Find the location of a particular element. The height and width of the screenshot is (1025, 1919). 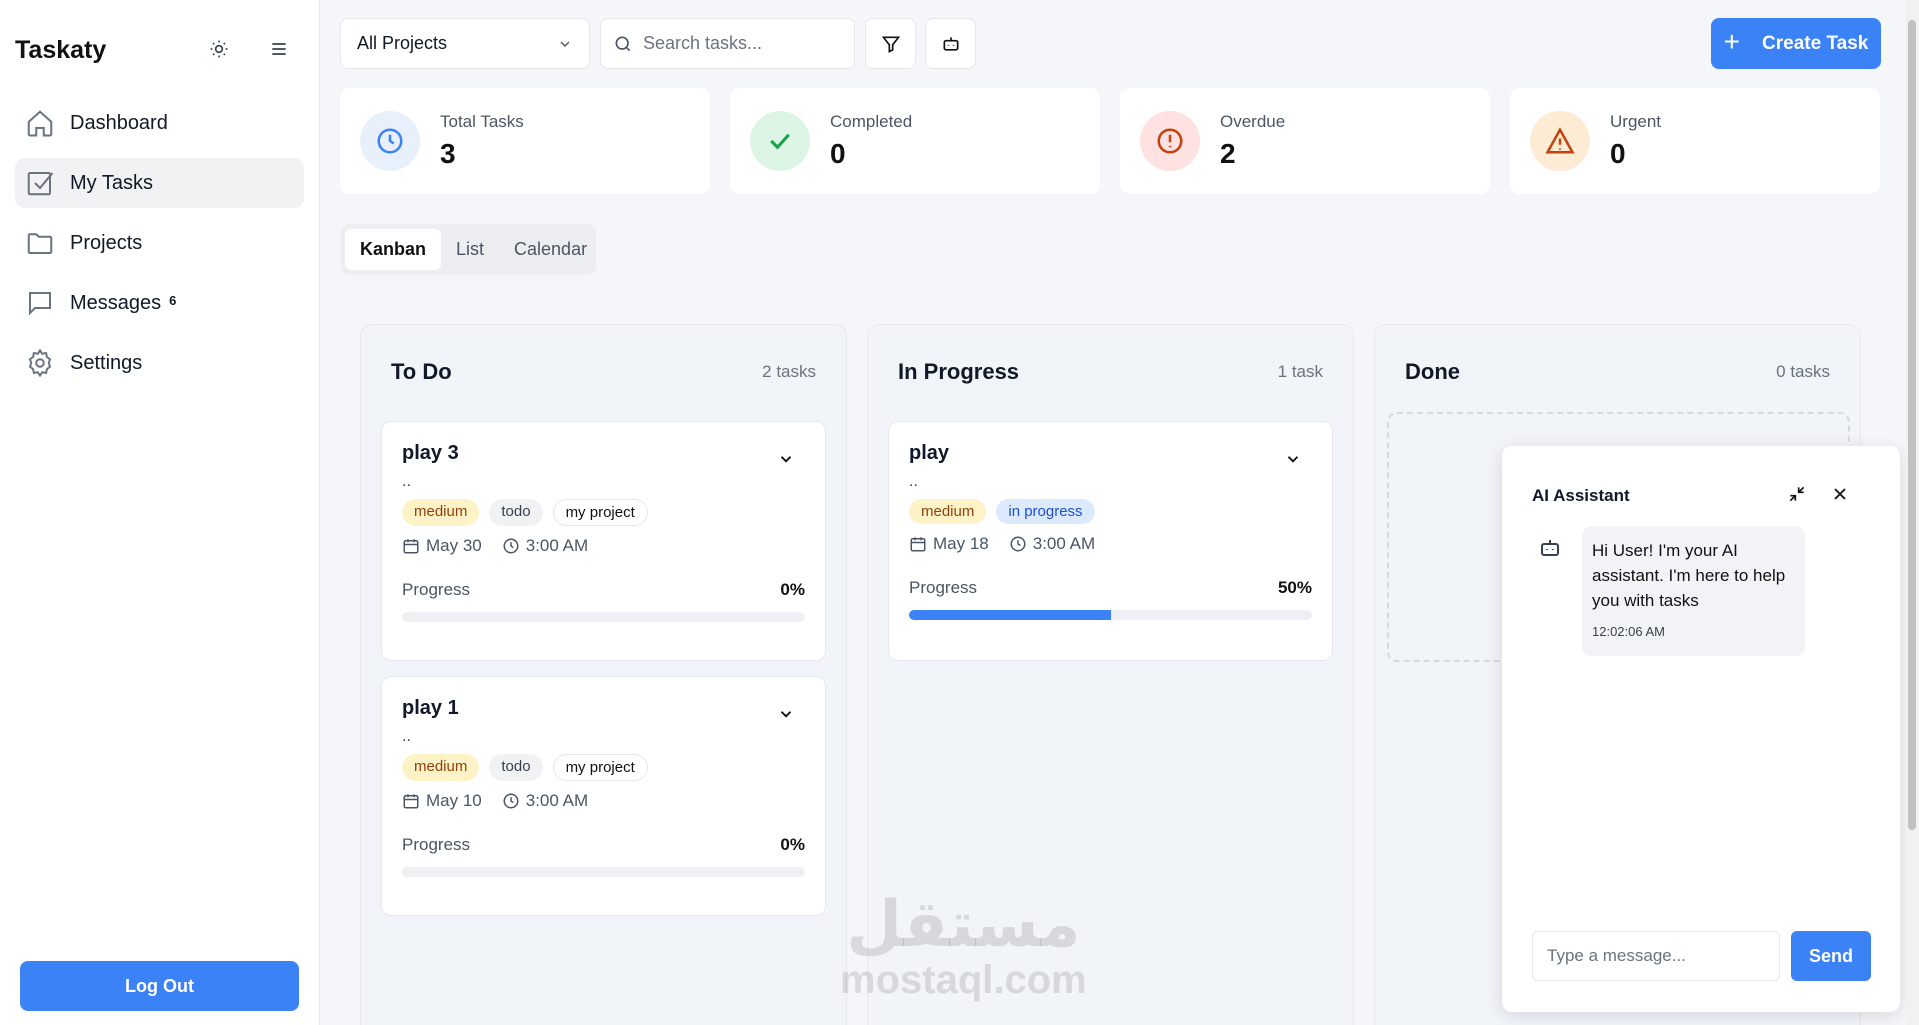

stat-card-completed: Completed 0 is located at coordinates (915, 141).